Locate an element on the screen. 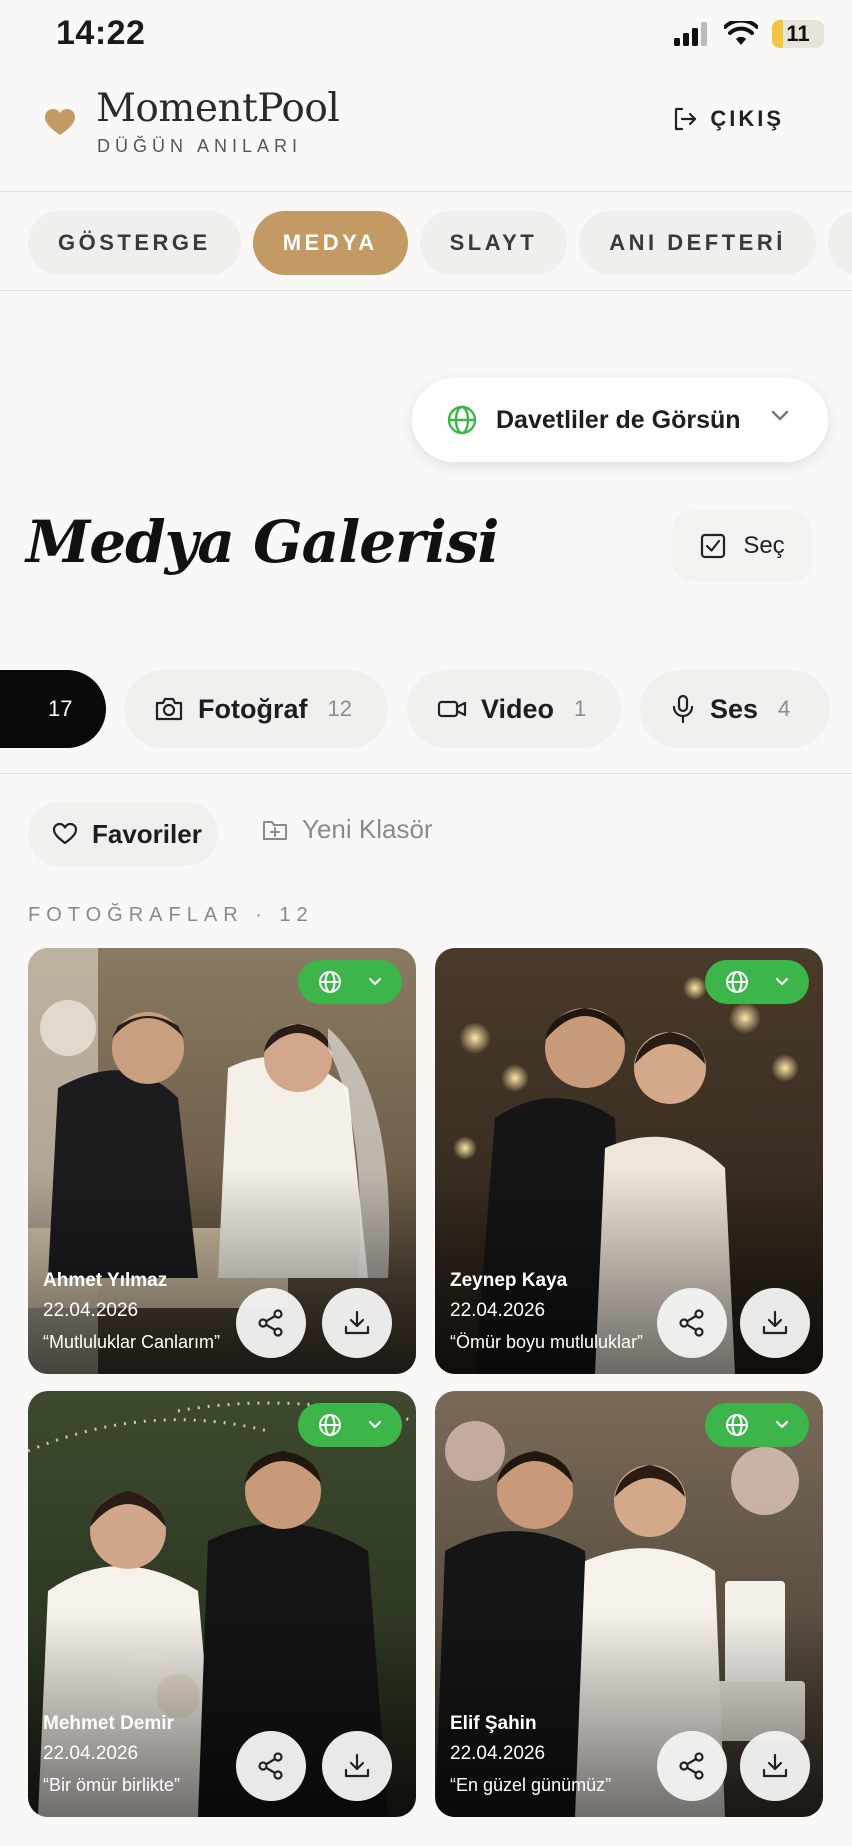 Image resolution: width=852 pixels, height=1846 pixels. heart-icon is located at coordinates (60, 122).